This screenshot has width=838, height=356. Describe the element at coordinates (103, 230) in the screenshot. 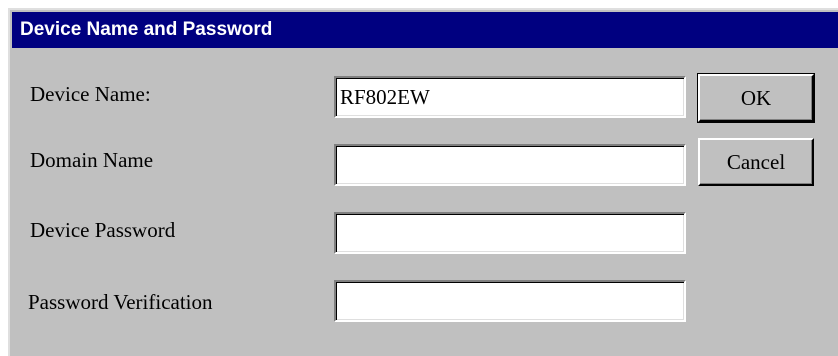

I see `device-password-label: Device Password` at that location.